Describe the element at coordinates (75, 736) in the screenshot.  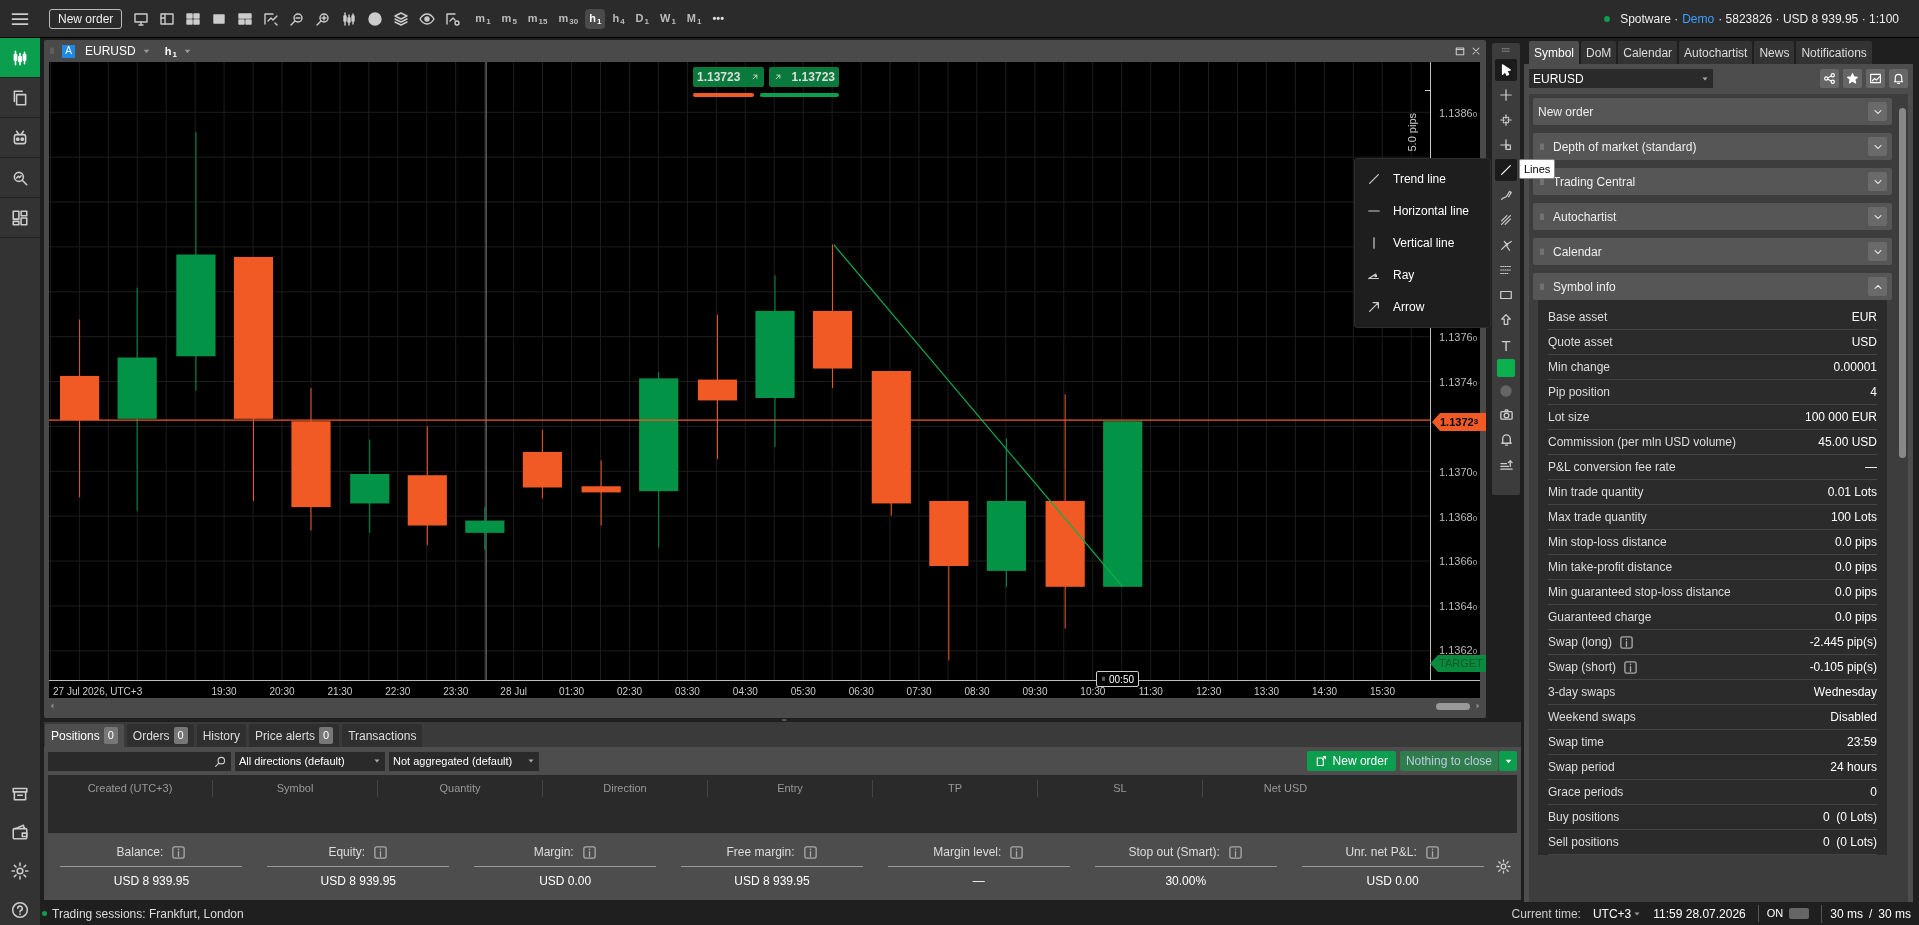
I see `tab-label: Positions` at that location.